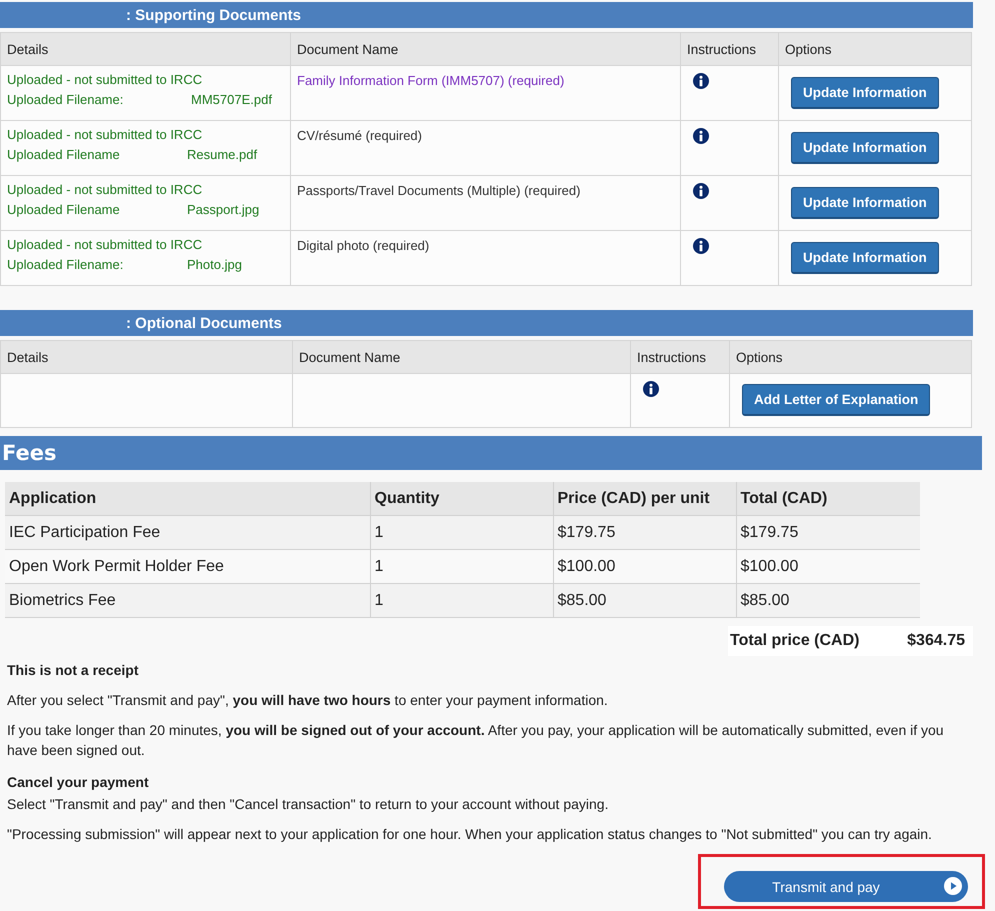 This screenshot has width=995, height=911. Describe the element at coordinates (223, 210) in the screenshot. I see `filename: Passport.jpg` at that location.